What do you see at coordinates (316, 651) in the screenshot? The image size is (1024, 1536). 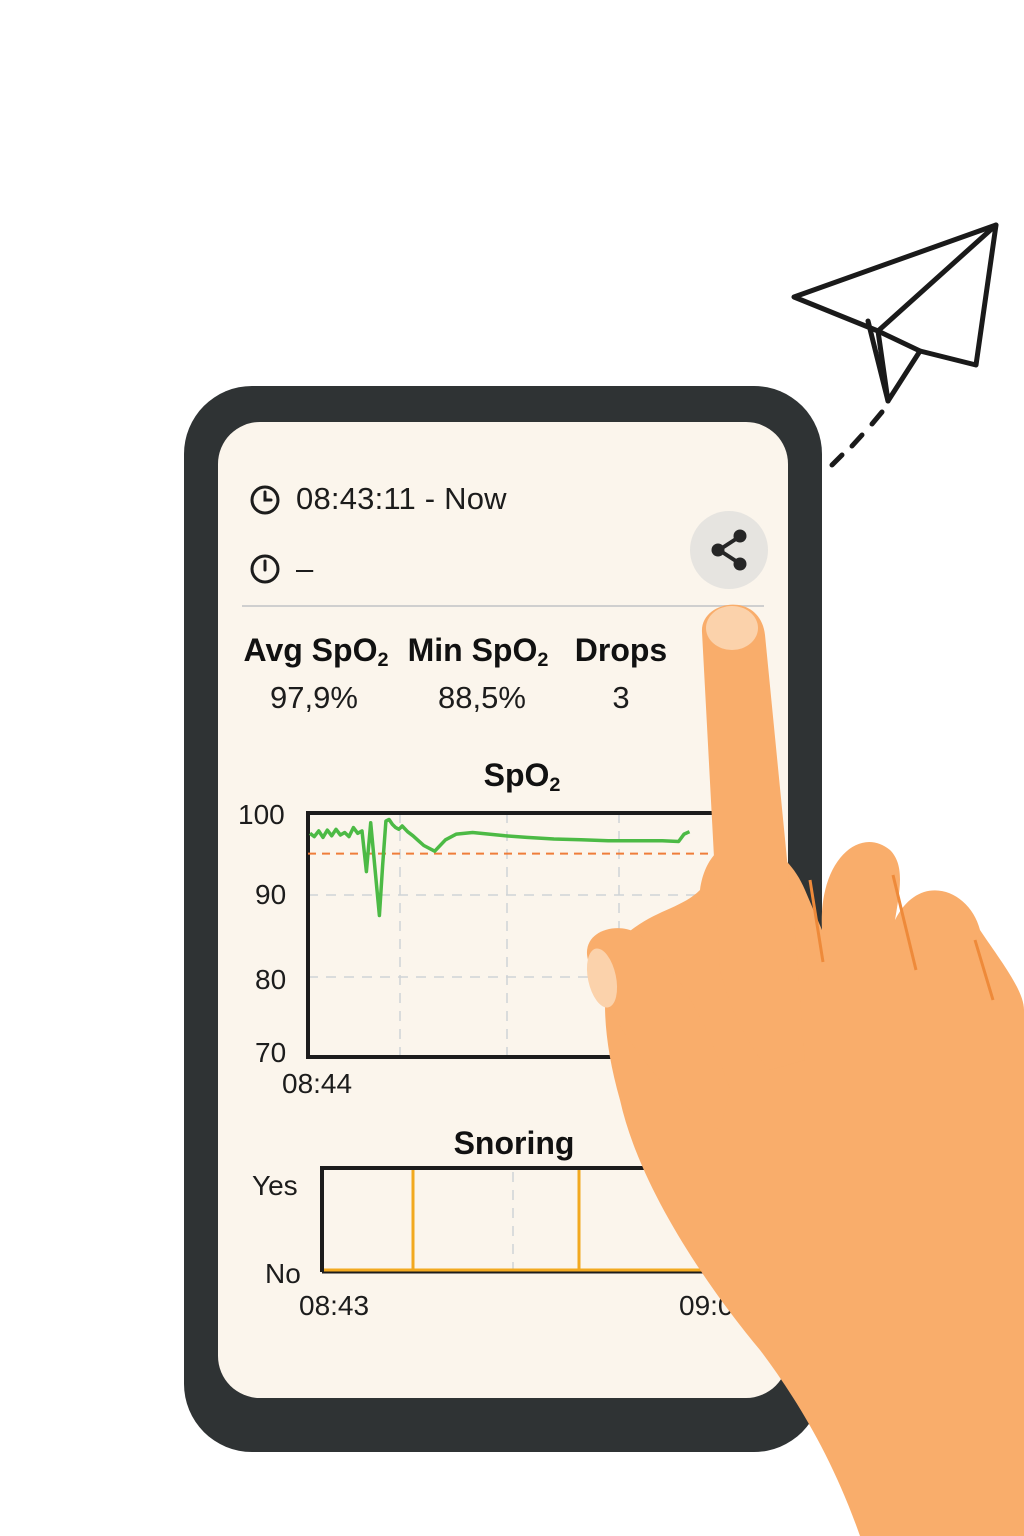 I see `avg-spo2-label: Avg SpO2` at bounding box center [316, 651].